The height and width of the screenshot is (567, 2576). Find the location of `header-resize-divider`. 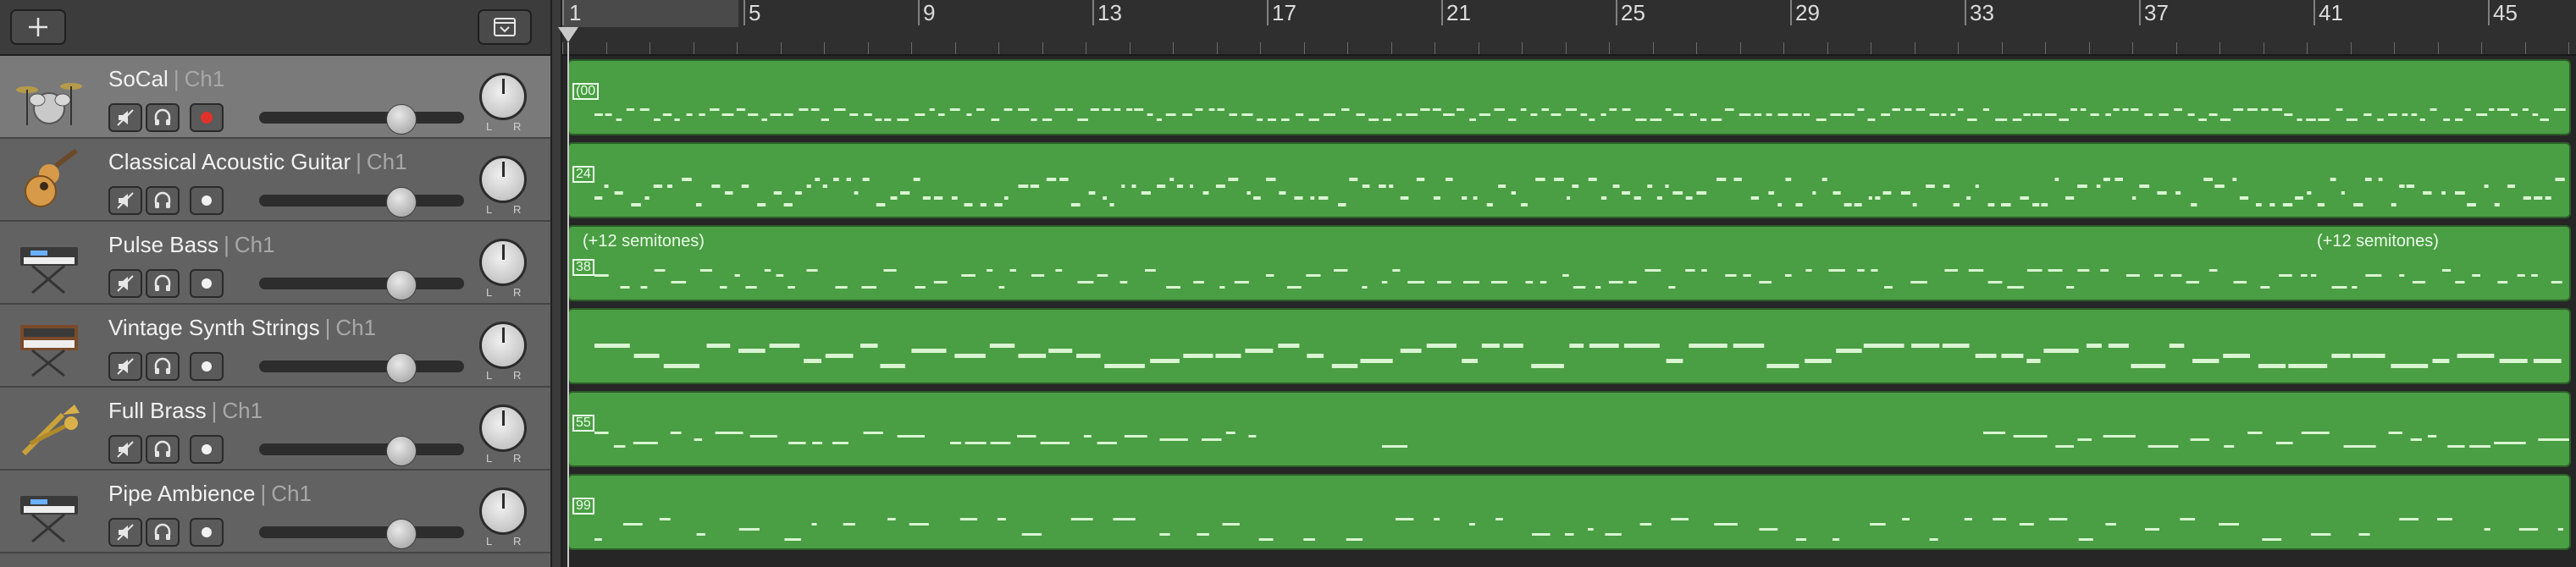

header-resize-divider is located at coordinates (556, 283).